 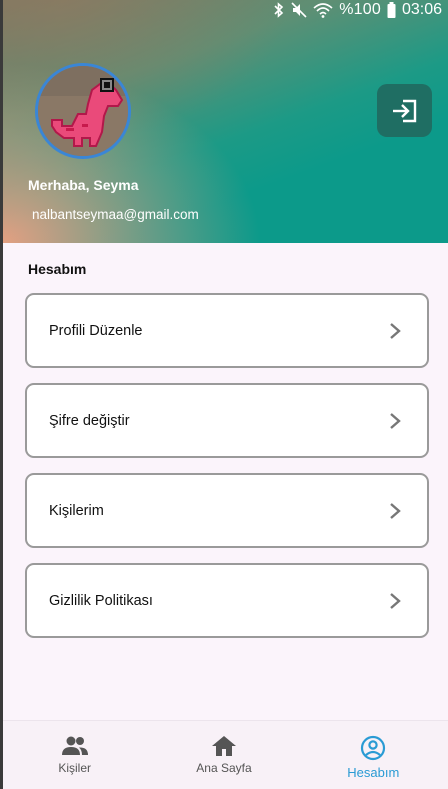 I want to click on battery-percent: %100, so click(x=360, y=9).